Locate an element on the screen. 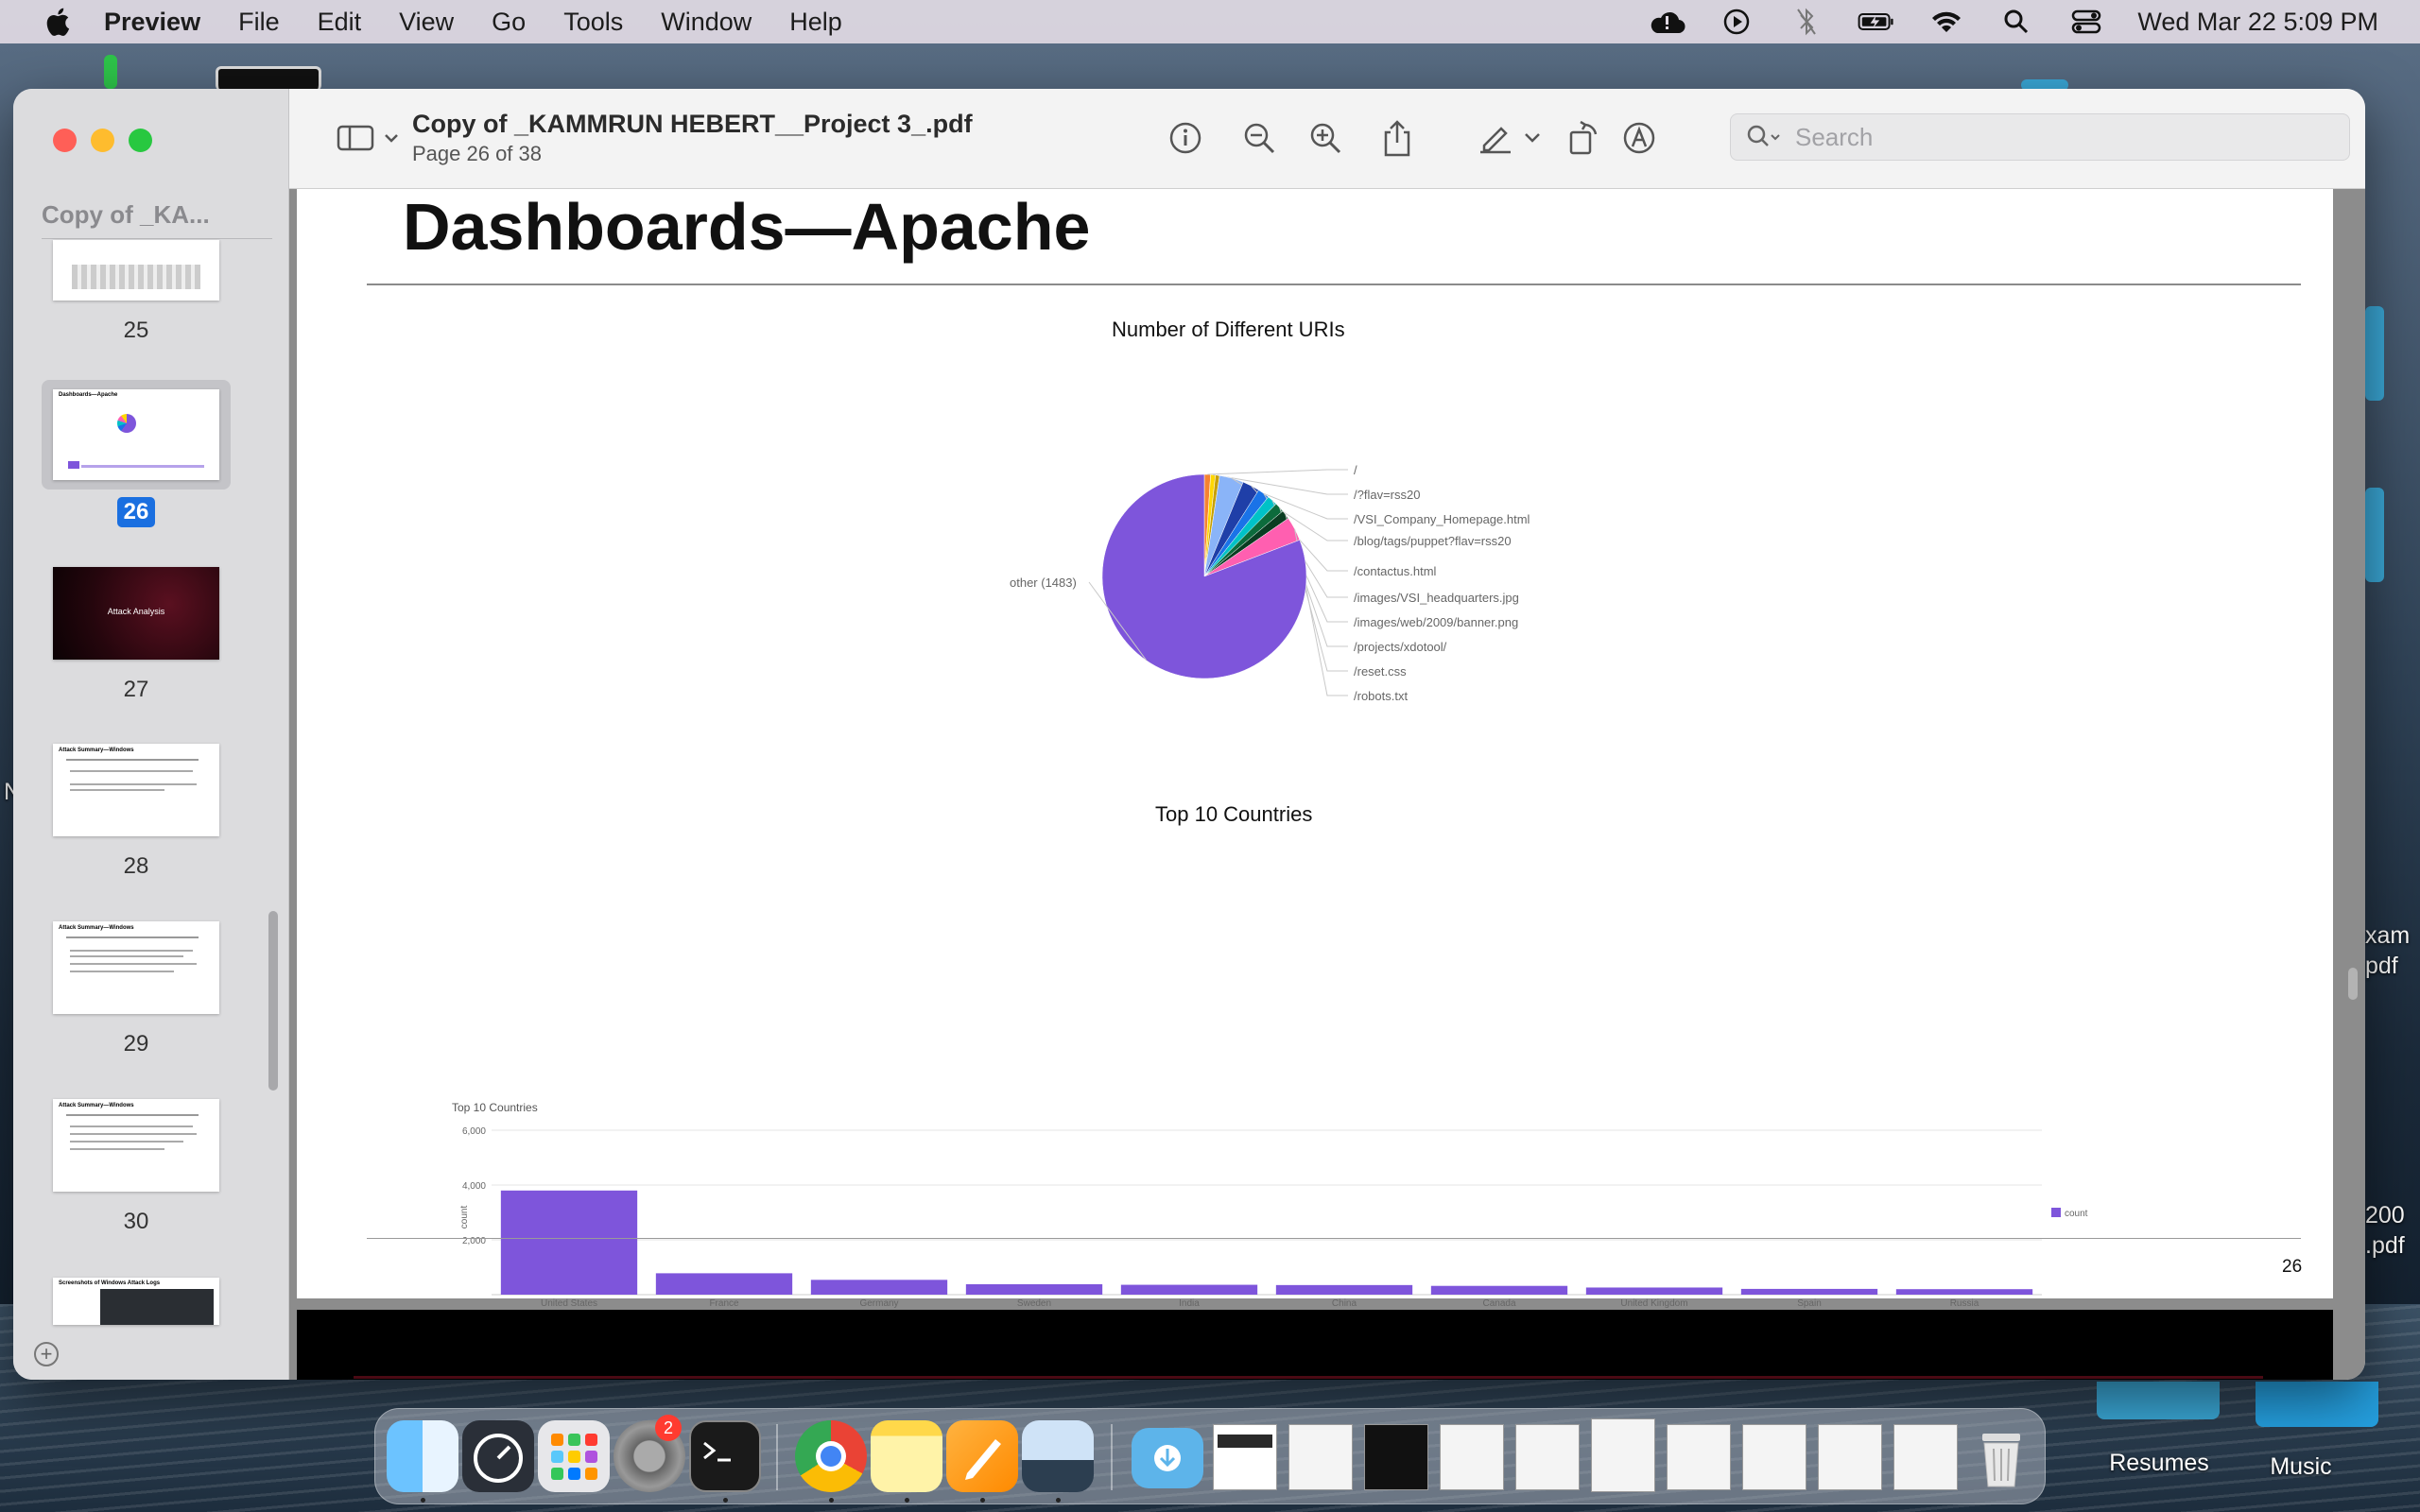  desktop-folder-music-label: Music is located at coordinates (2301, 1466).